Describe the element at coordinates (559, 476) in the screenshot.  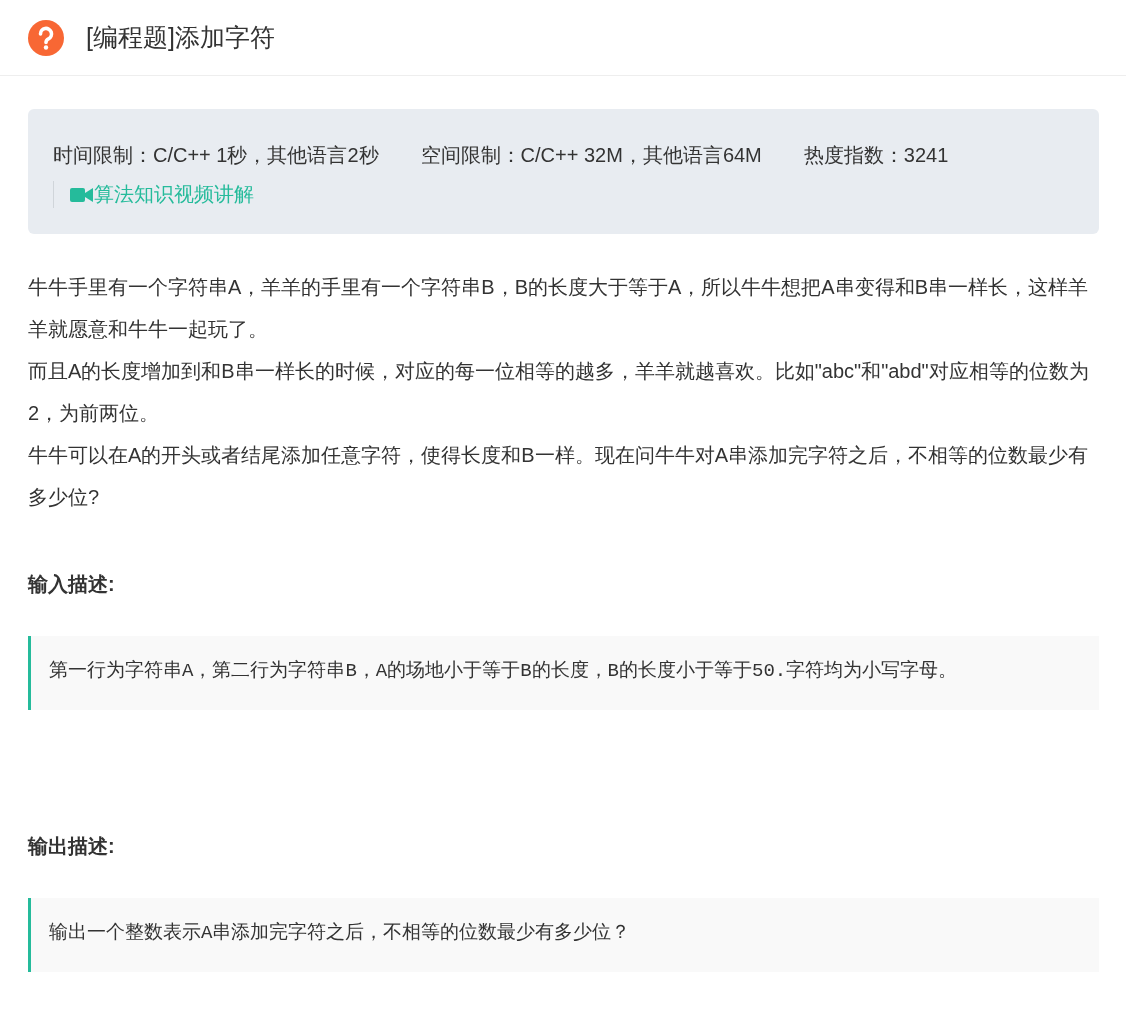
I see `description-paragraph: 牛牛可以在A的开头或者结尾添加任意字符，使得长度和B一样。现在问牛牛对A串添加完字符之后，不相等的位数最少有多少位?` at that location.